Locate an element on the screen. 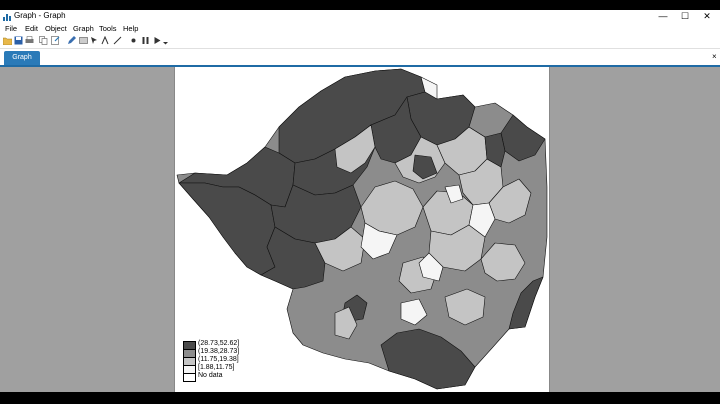  maximize-button: ☐ is located at coordinates (685, 16).